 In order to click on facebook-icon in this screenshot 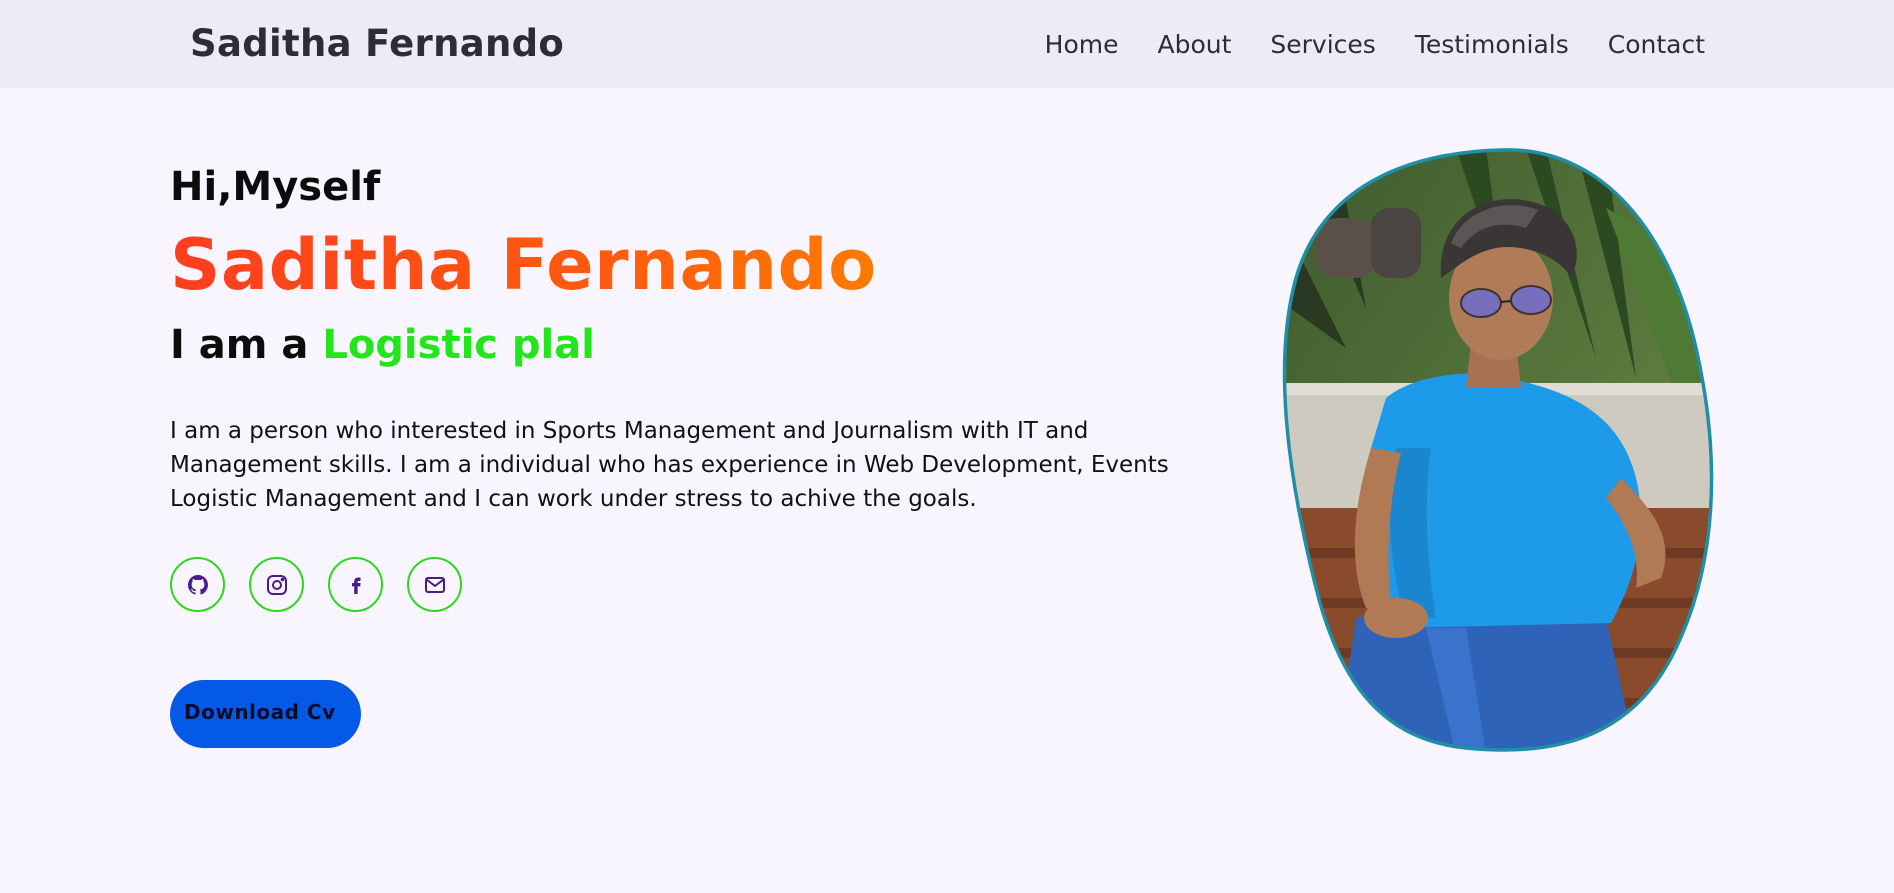, I will do `click(356, 585)`.